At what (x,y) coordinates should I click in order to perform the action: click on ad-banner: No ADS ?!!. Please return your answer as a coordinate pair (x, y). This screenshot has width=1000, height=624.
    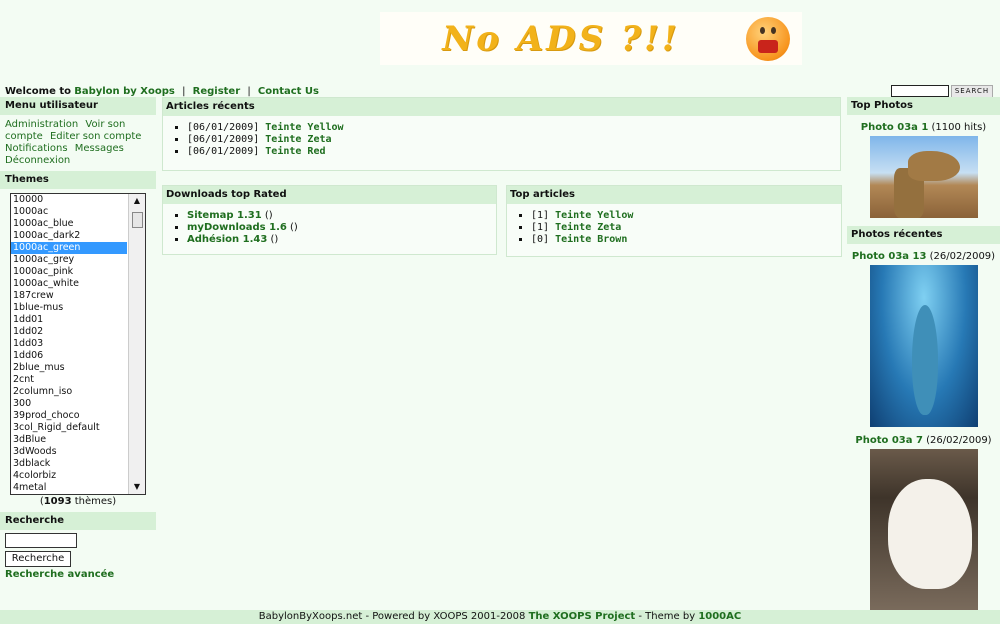
    Looking at the image, I should click on (591, 38).